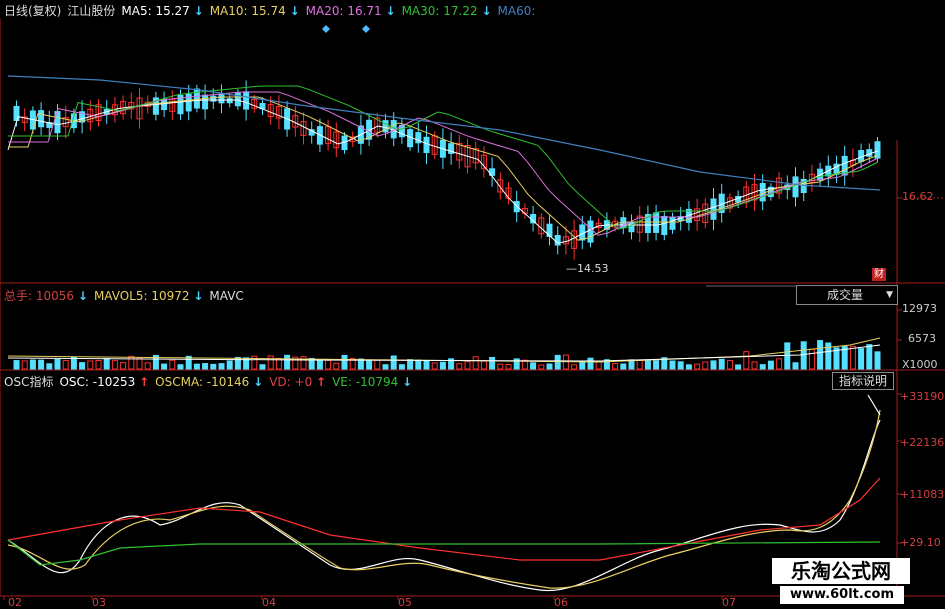 Image resolution: width=945 pixels, height=609 pixels. I want to click on volume-axis-unit: X1000, so click(920, 364).